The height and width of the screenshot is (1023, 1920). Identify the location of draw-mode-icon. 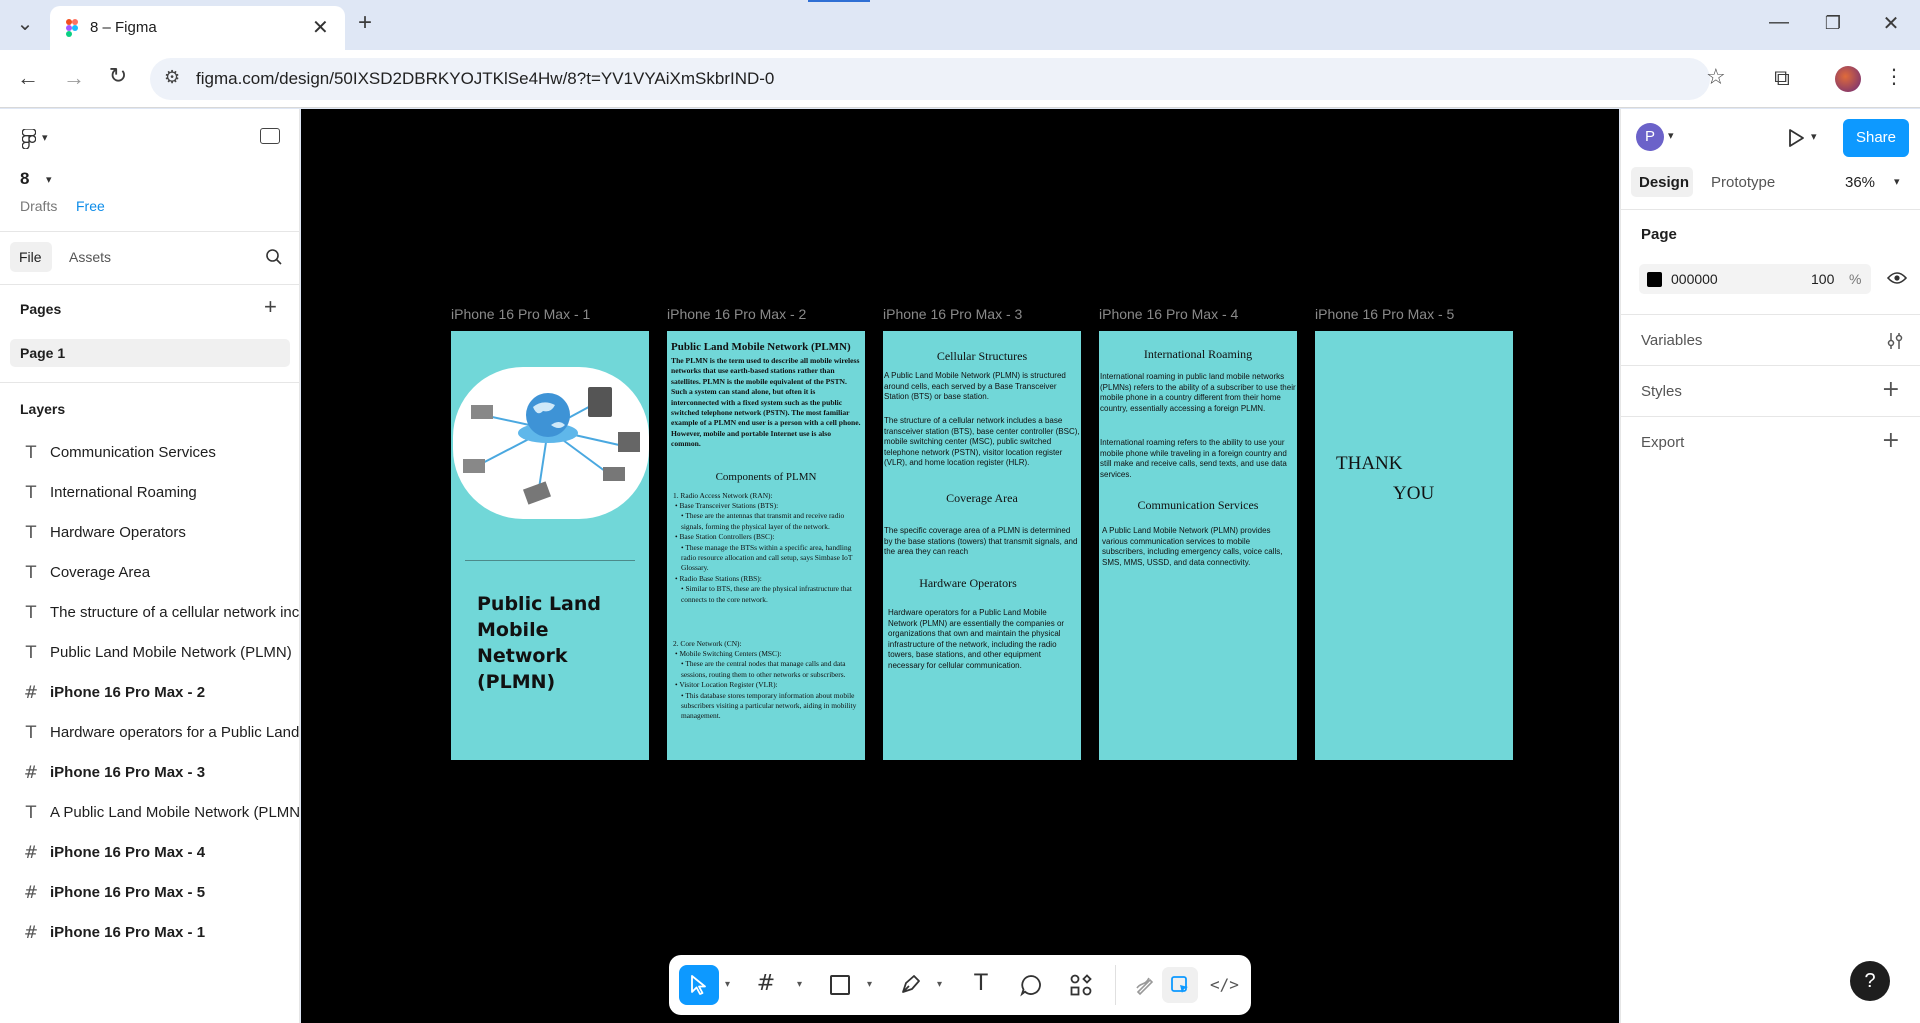
(1146, 985).